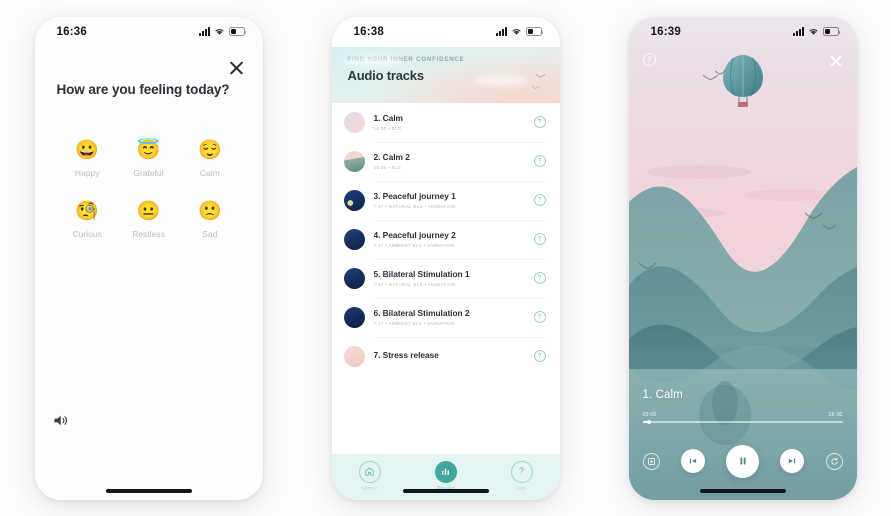  I want to click on sad-emoji-icon: 🙁, so click(209, 211).